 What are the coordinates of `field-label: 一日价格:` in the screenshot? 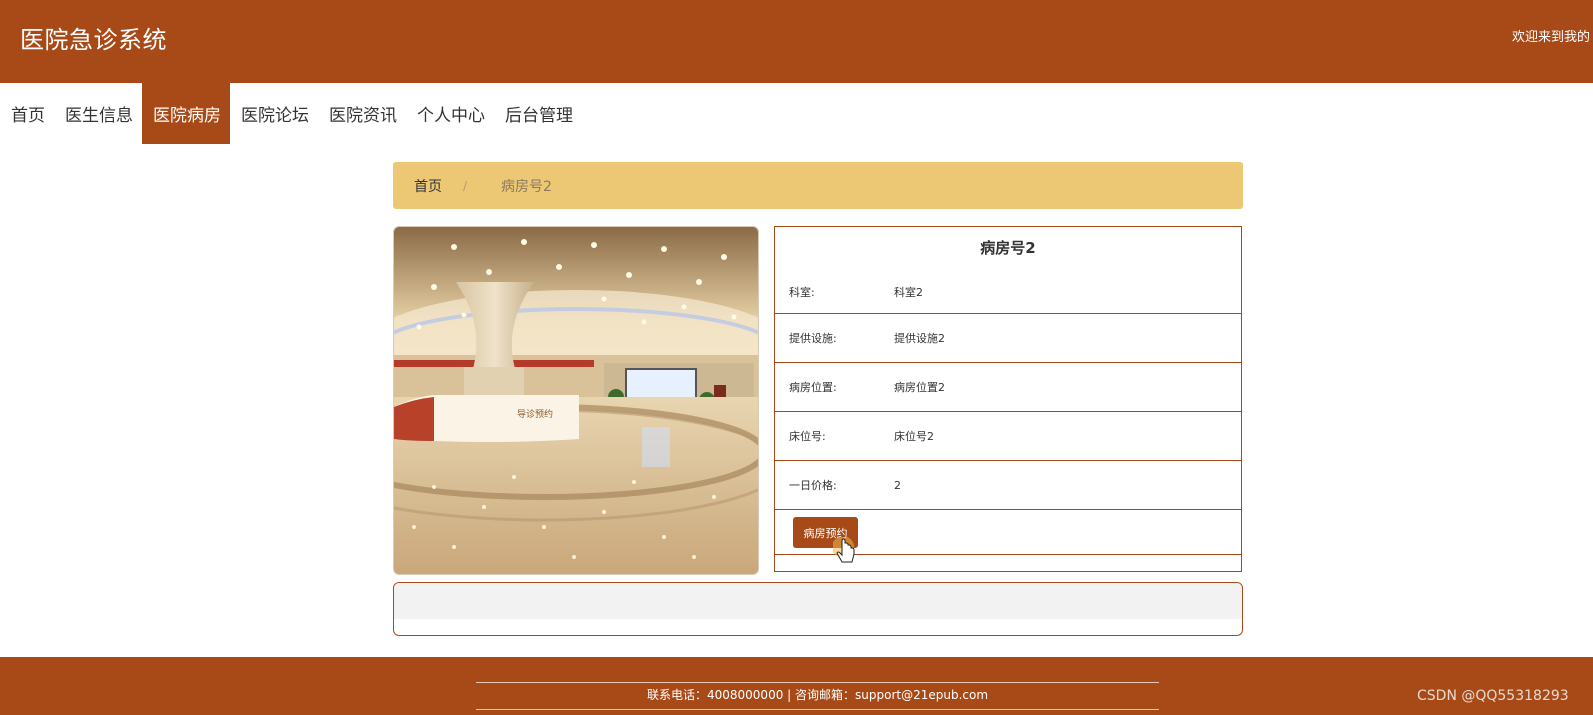 It's located at (813, 485).